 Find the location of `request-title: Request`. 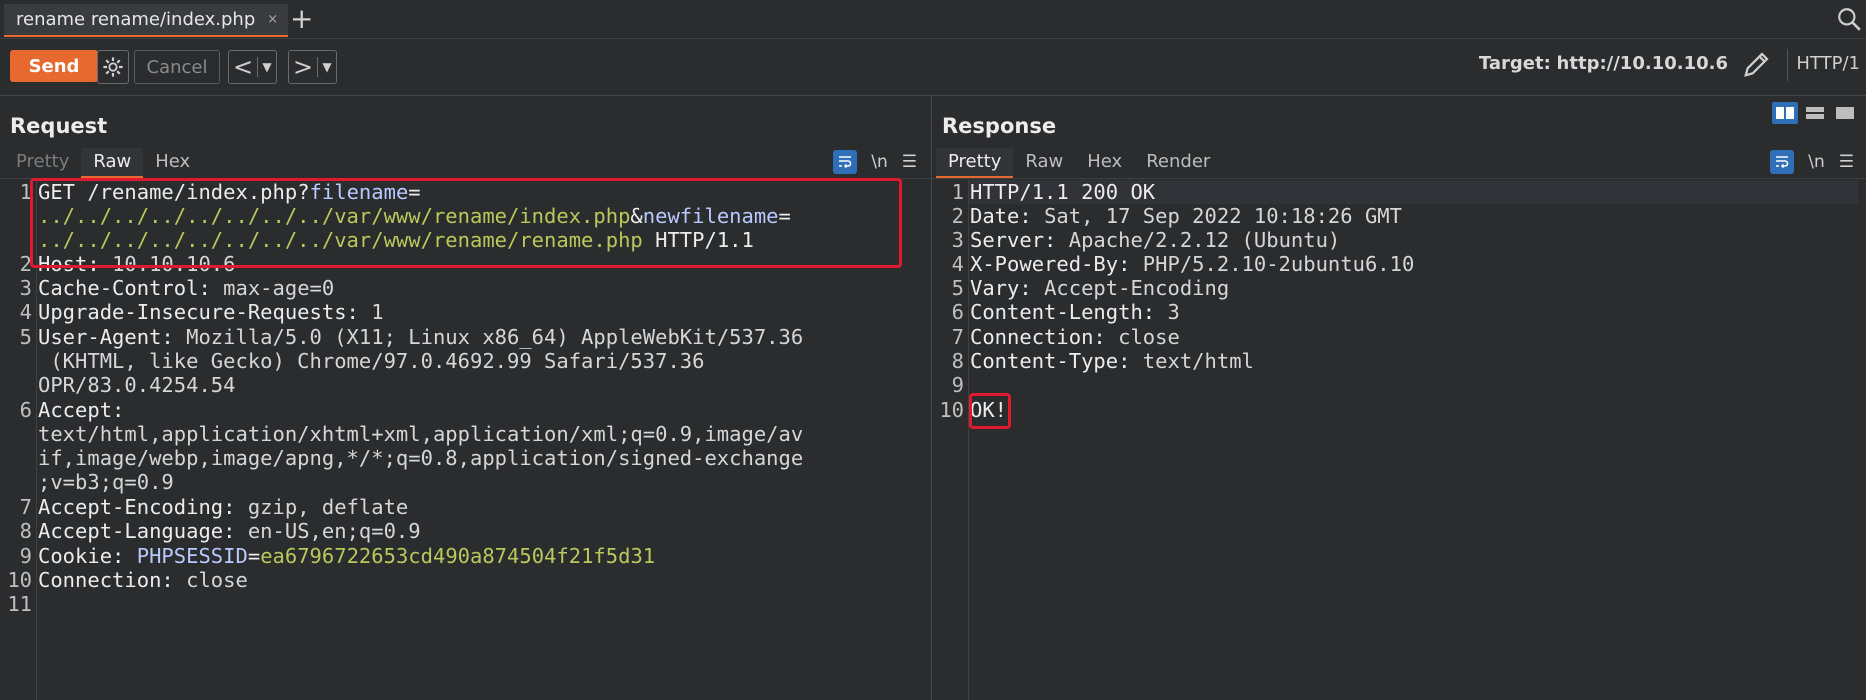

request-title: Request is located at coordinates (59, 126).